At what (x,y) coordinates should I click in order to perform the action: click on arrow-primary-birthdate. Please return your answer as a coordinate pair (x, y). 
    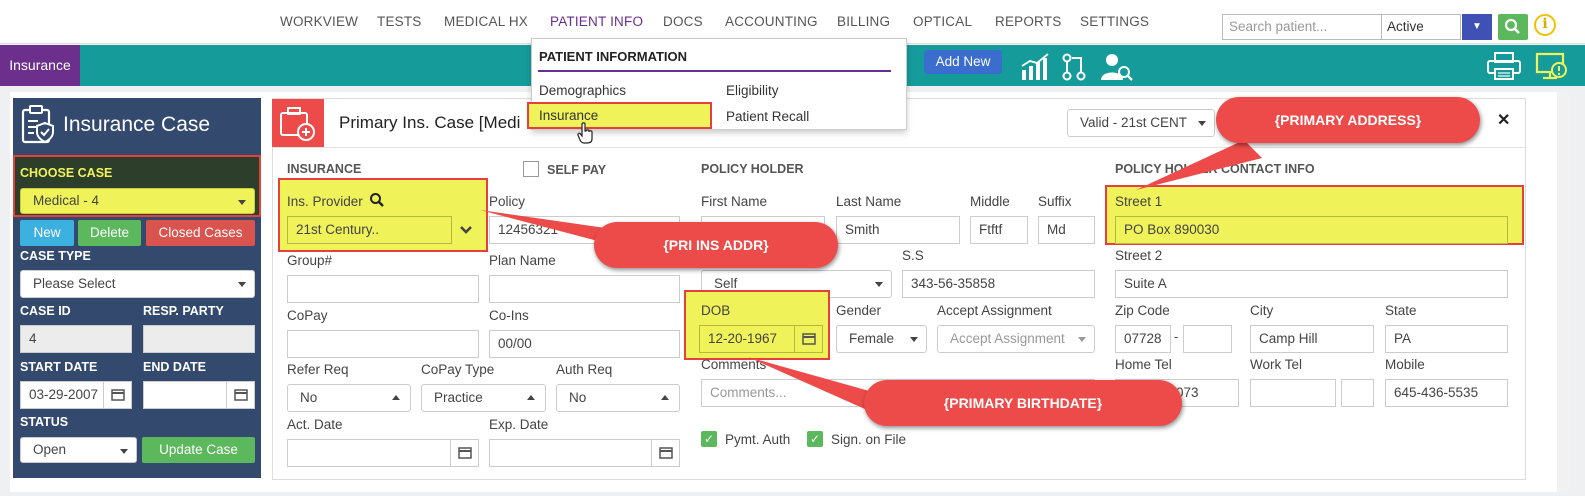
    Looking at the image, I should click on (814, 385).